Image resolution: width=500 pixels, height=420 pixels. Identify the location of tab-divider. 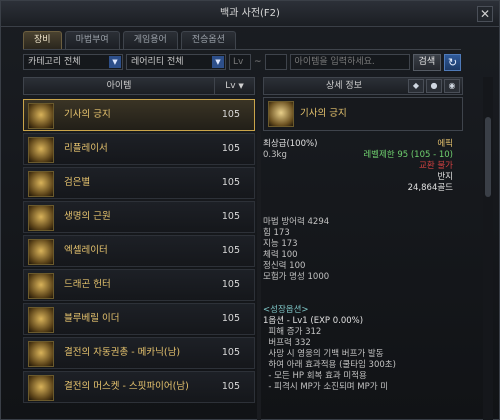
(242, 49).